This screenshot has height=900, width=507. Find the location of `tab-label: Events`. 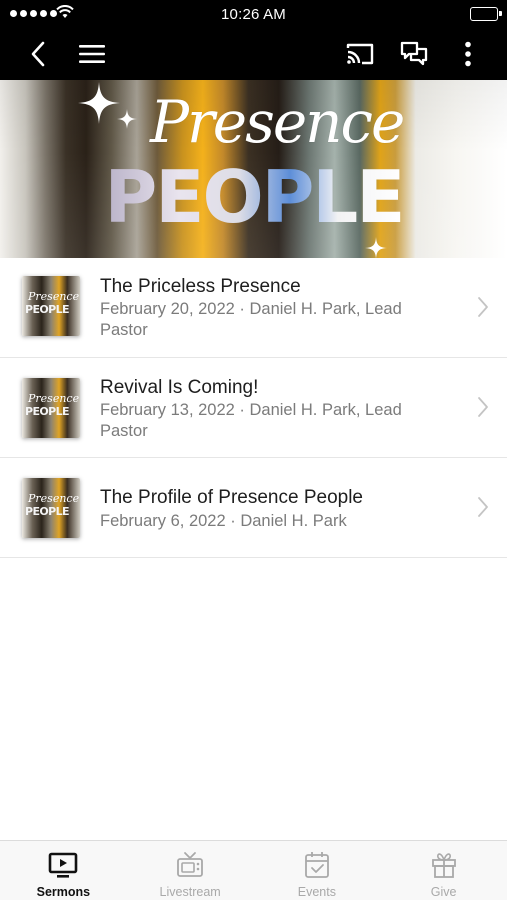

tab-label: Events is located at coordinates (316, 892).